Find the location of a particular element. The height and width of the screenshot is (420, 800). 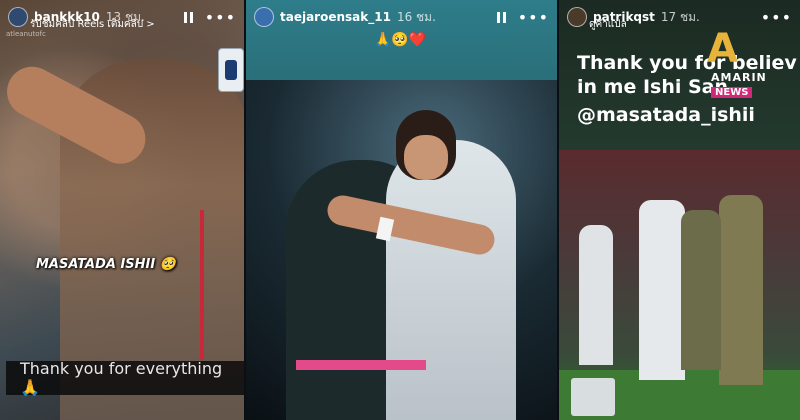

player-face is located at coordinates (426, 157).